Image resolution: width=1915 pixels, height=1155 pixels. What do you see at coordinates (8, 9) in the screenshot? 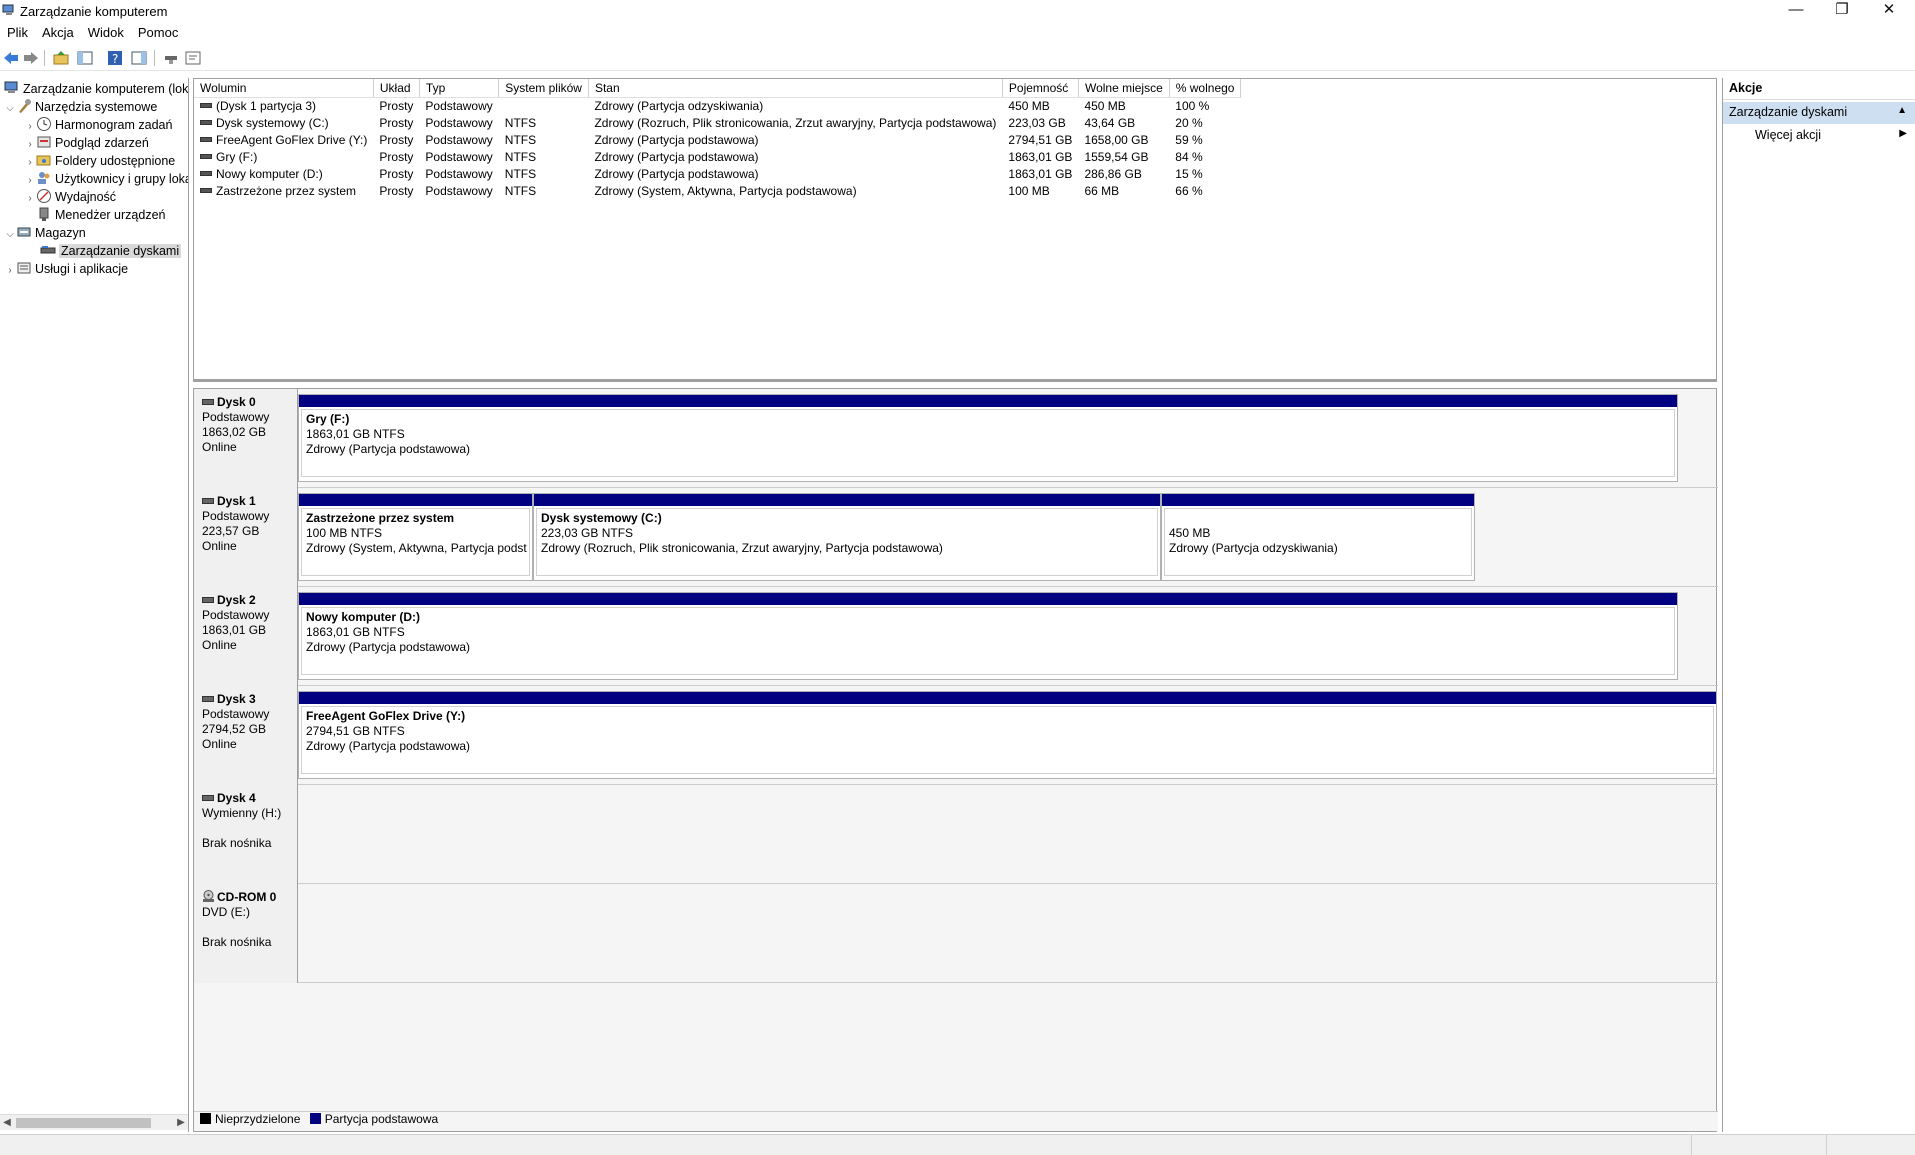
I see `computer-management-icon` at bounding box center [8, 9].